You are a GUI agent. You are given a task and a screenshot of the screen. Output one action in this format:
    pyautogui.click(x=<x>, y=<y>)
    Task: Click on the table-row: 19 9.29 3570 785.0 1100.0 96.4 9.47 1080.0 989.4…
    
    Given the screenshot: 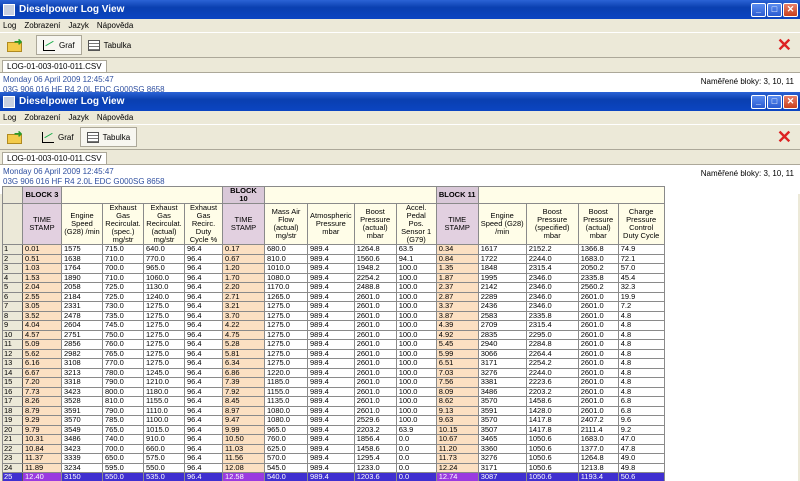 What is the action you would take?
    pyautogui.click(x=333, y=420)
    